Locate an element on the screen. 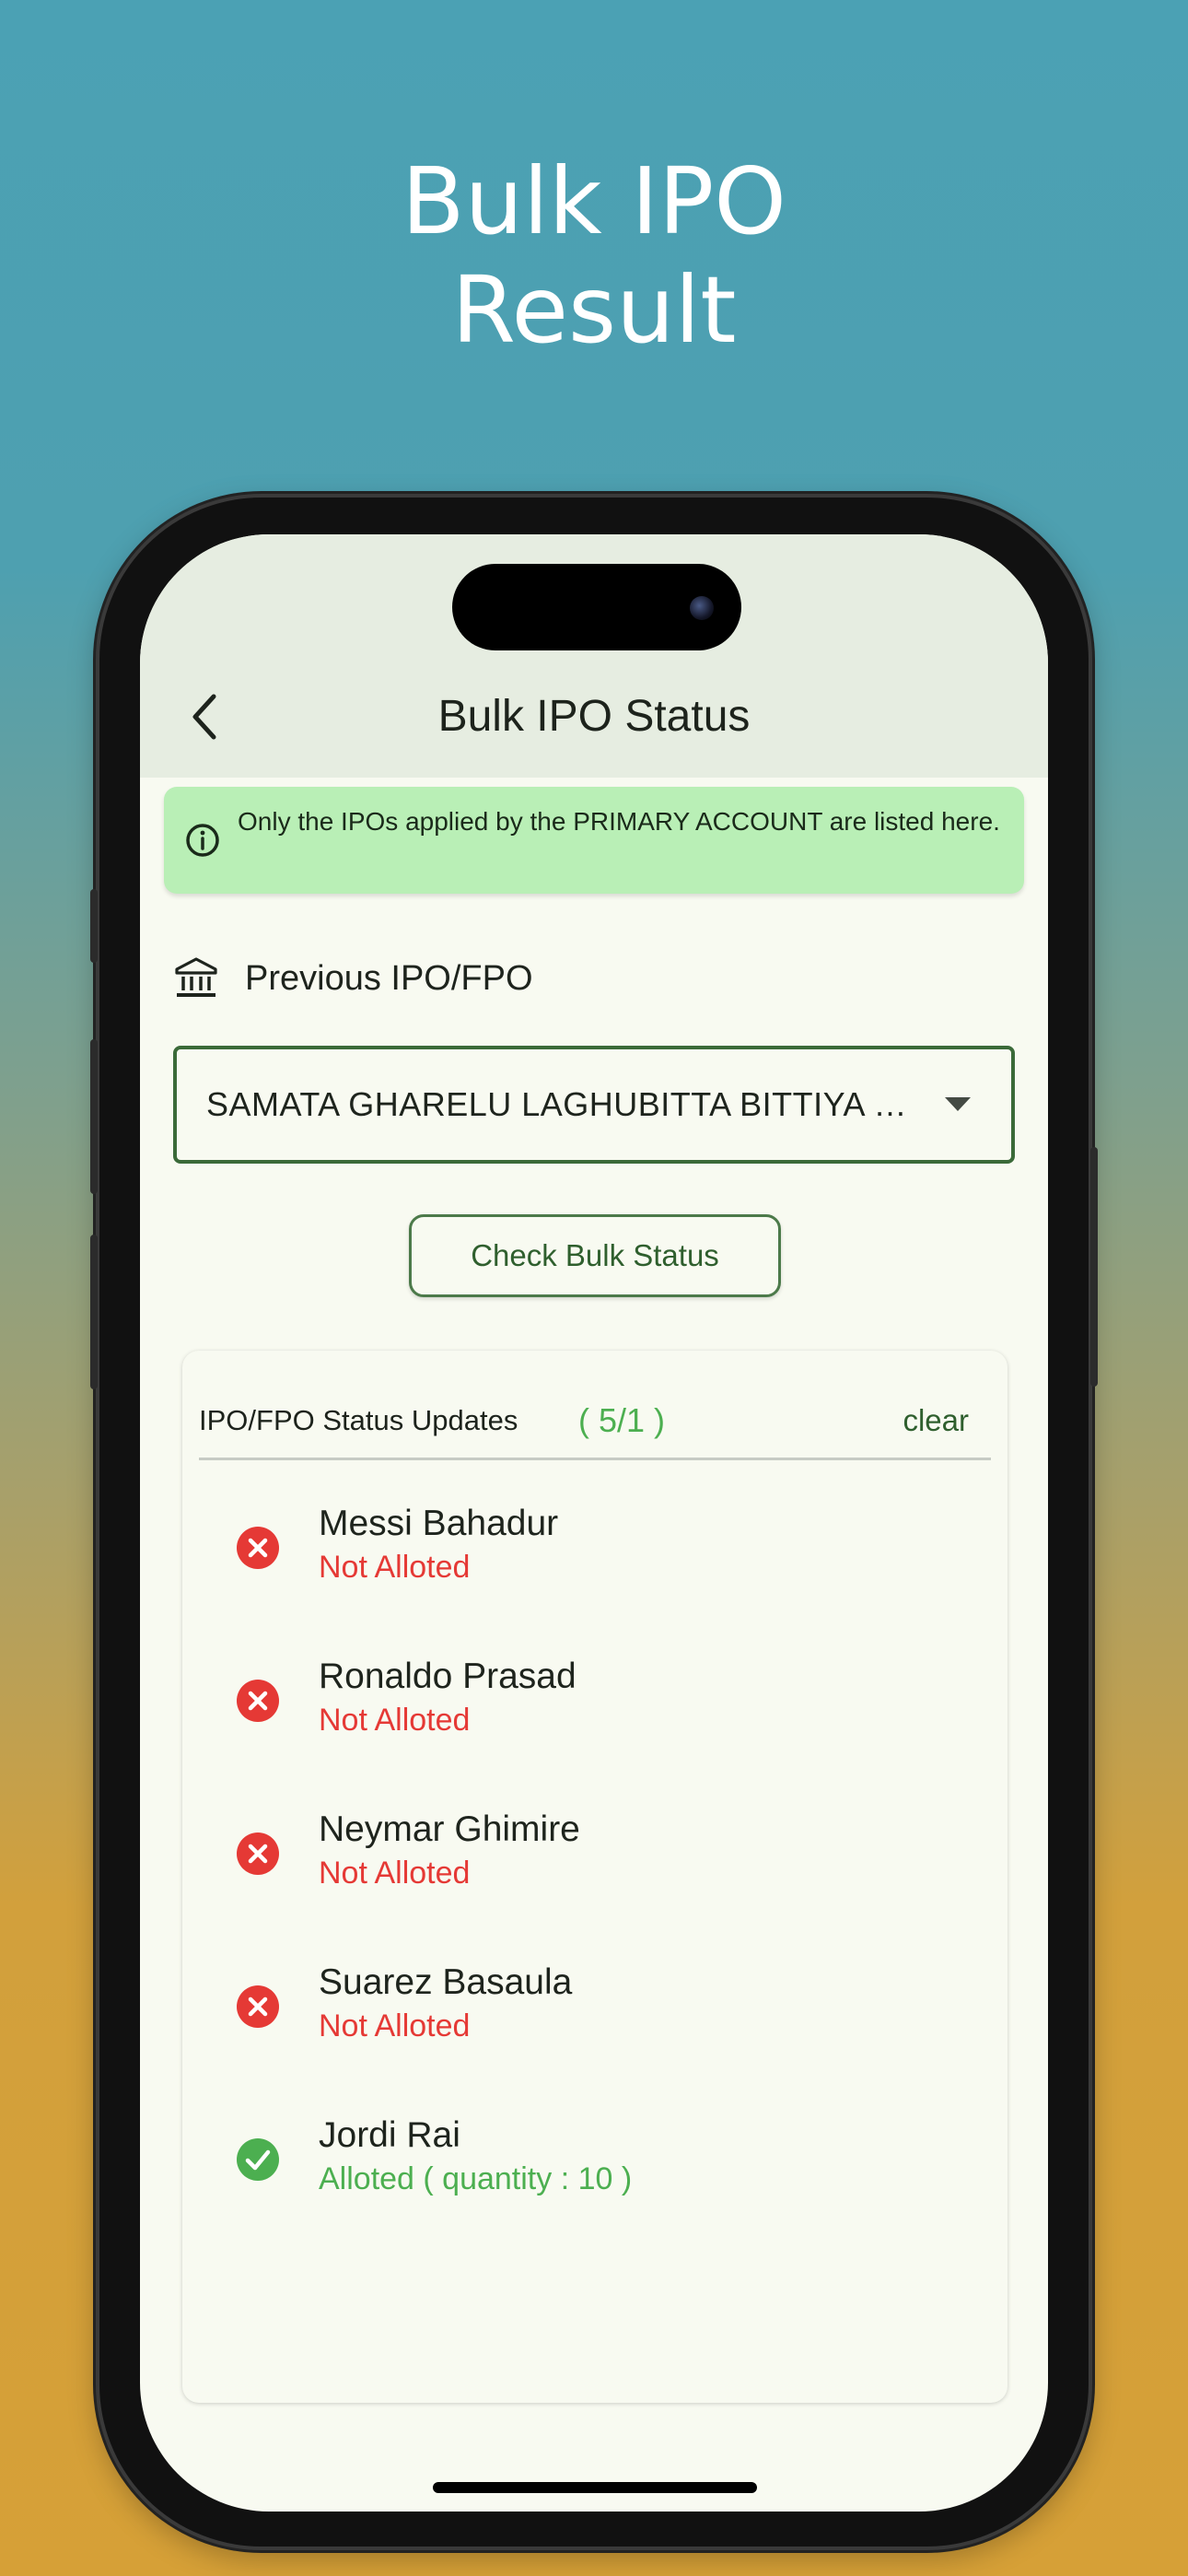 The height and width of the screenshot is (2576, 1188). previous-ipo-section-header: Previous IPO/FPO is located at coordinates (496, 978).